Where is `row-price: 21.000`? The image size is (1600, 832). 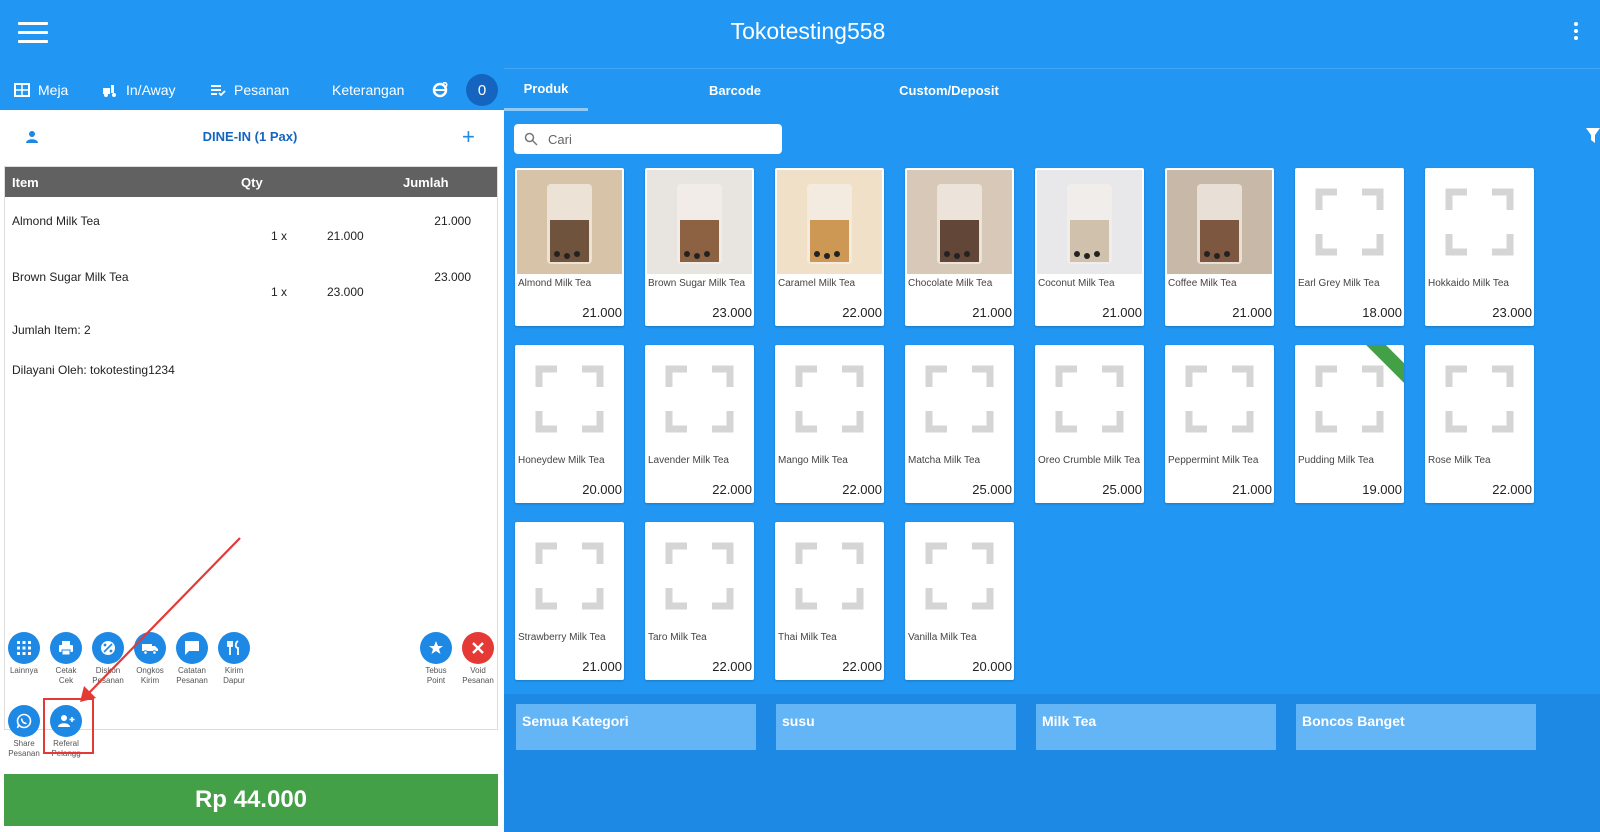
row-price: 21.000 is located at coordinates (345, 236).